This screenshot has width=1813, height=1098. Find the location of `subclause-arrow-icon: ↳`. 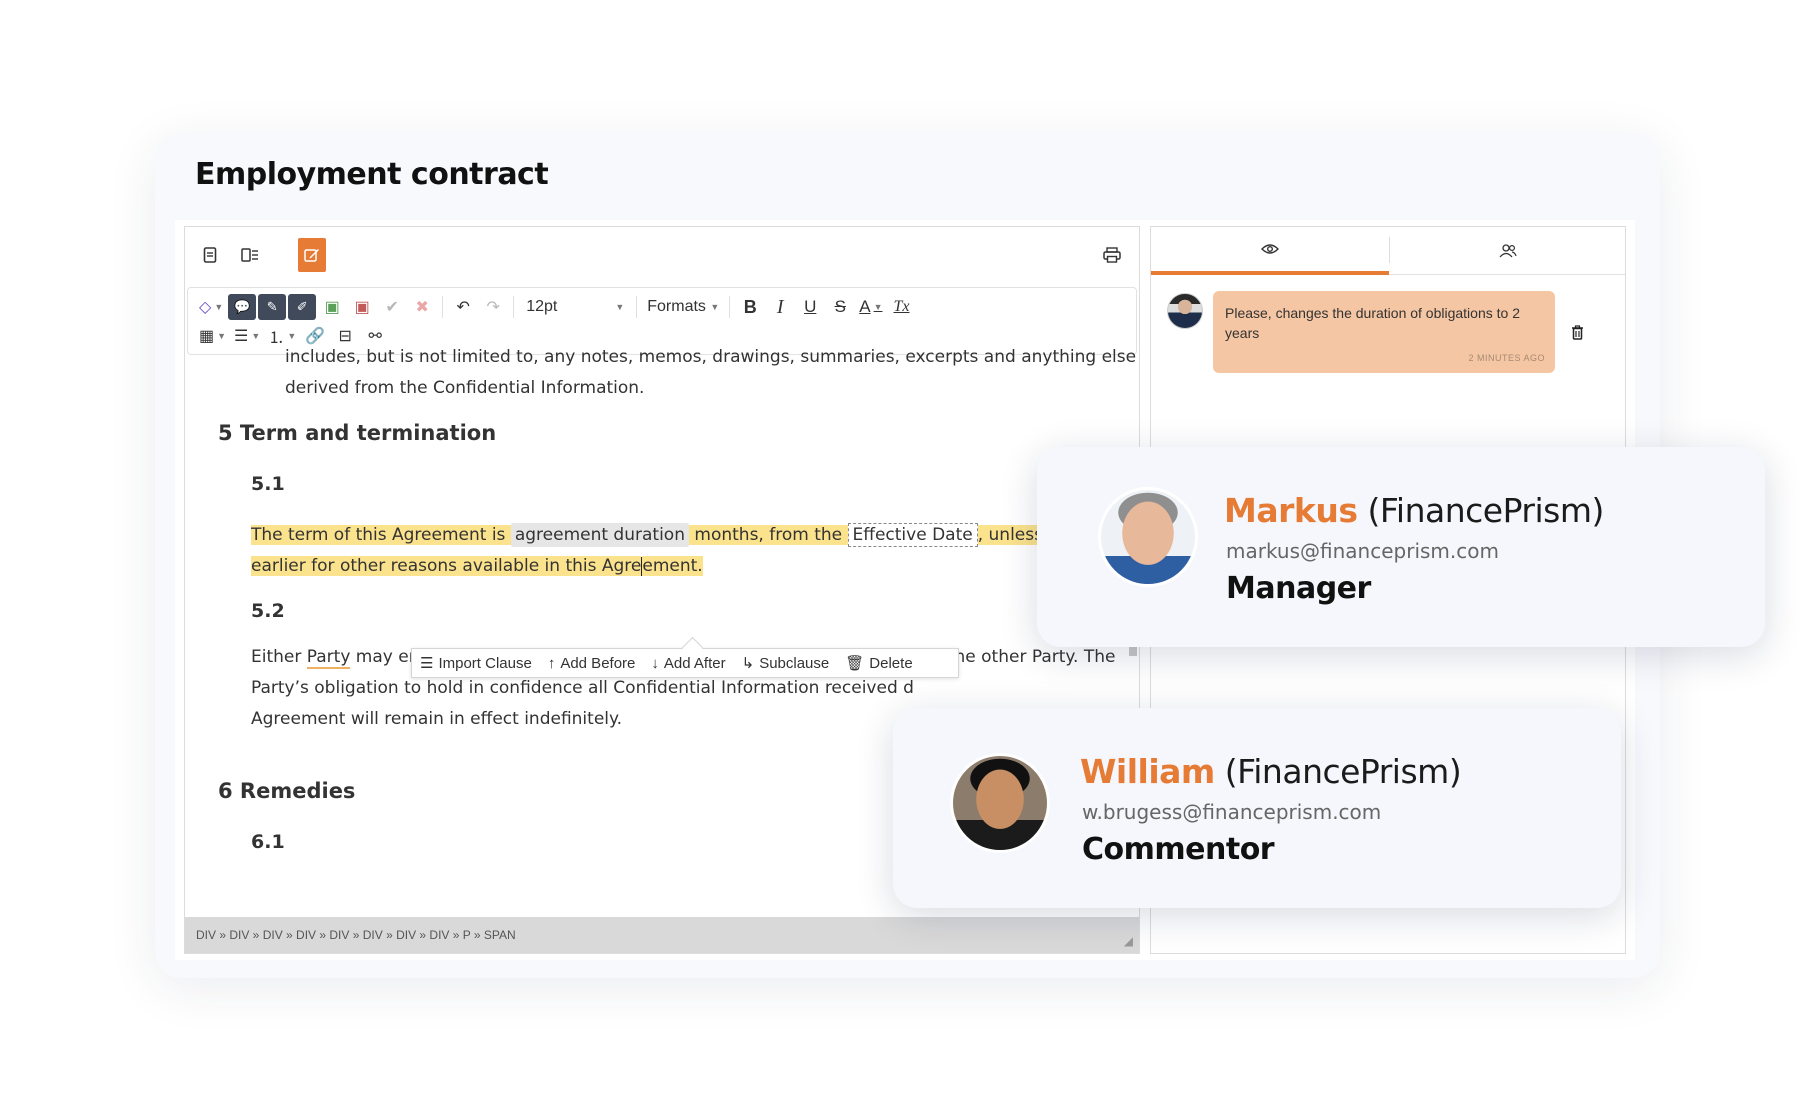

subclause-arrow-icon: ↳ is located at coordinates (748, 663).